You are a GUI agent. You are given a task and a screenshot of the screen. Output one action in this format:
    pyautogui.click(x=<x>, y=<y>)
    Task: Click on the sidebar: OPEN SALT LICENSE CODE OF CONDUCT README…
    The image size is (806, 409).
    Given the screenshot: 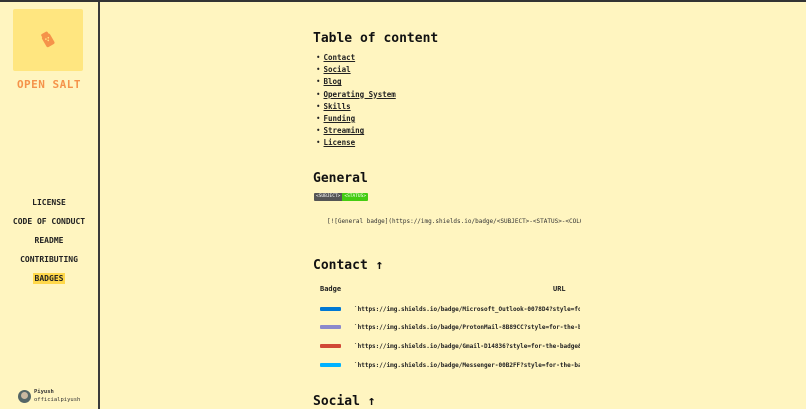 What is the action you would take?
    pyautogui.click(x=50, y=205)
    